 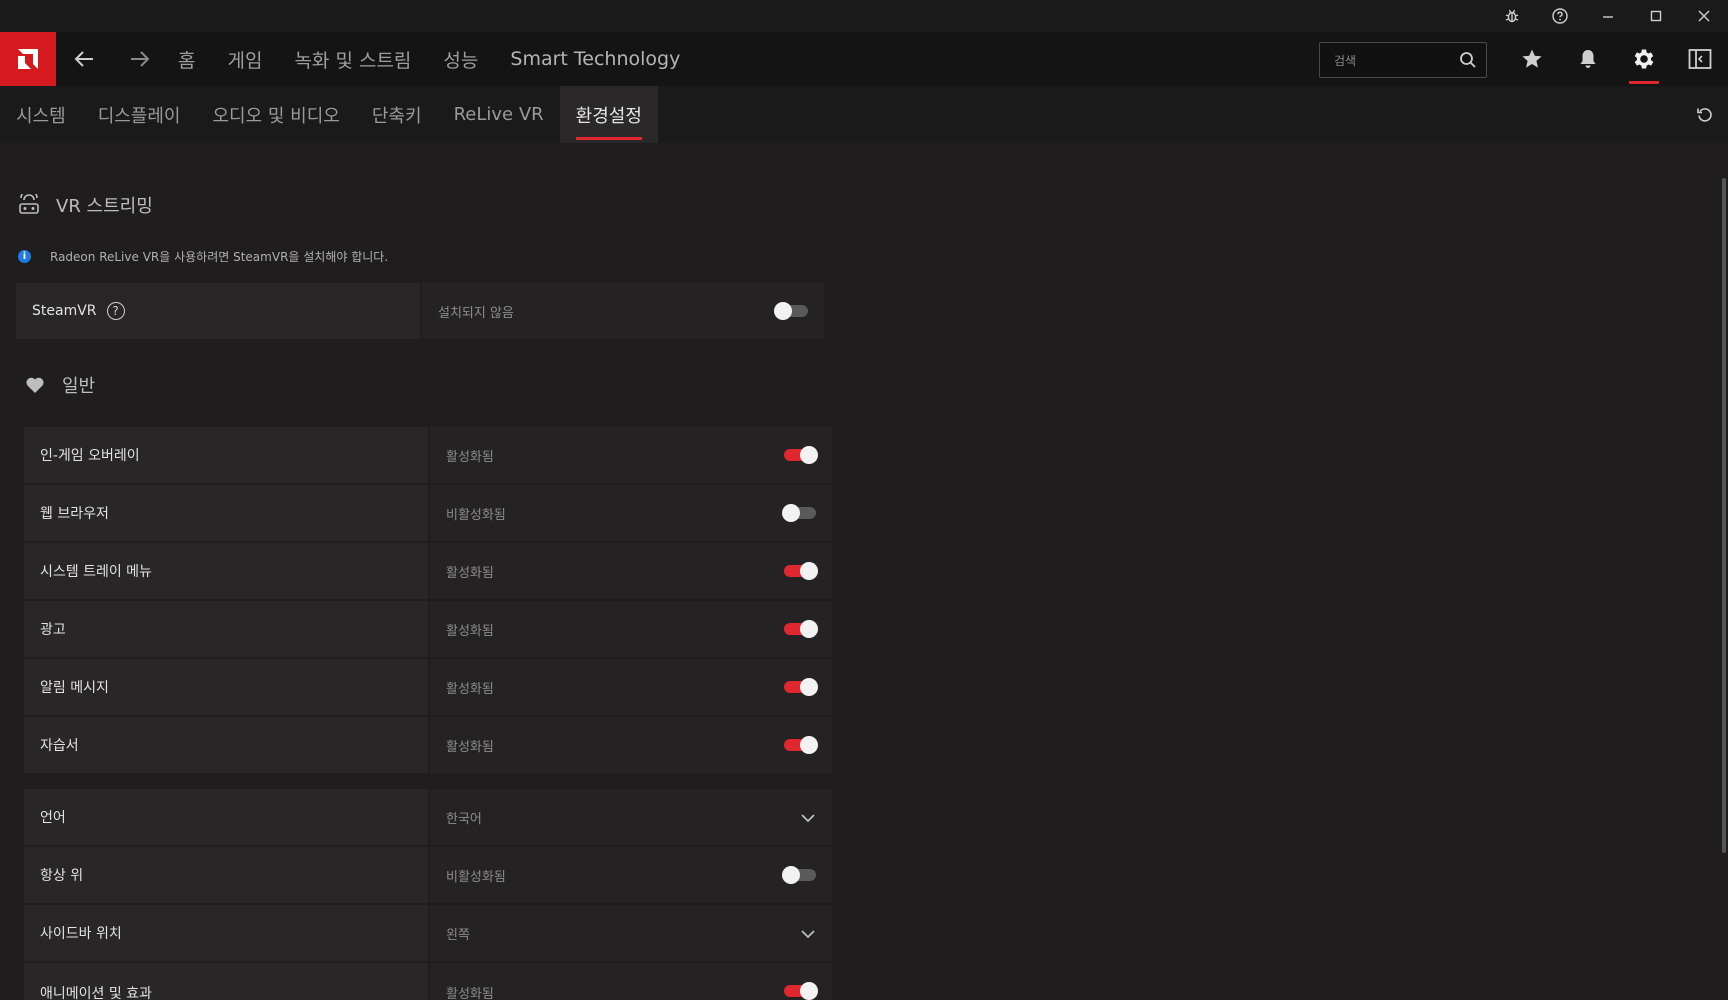 I want to click on setting-status: 한국어, so click(x=464, y=819).